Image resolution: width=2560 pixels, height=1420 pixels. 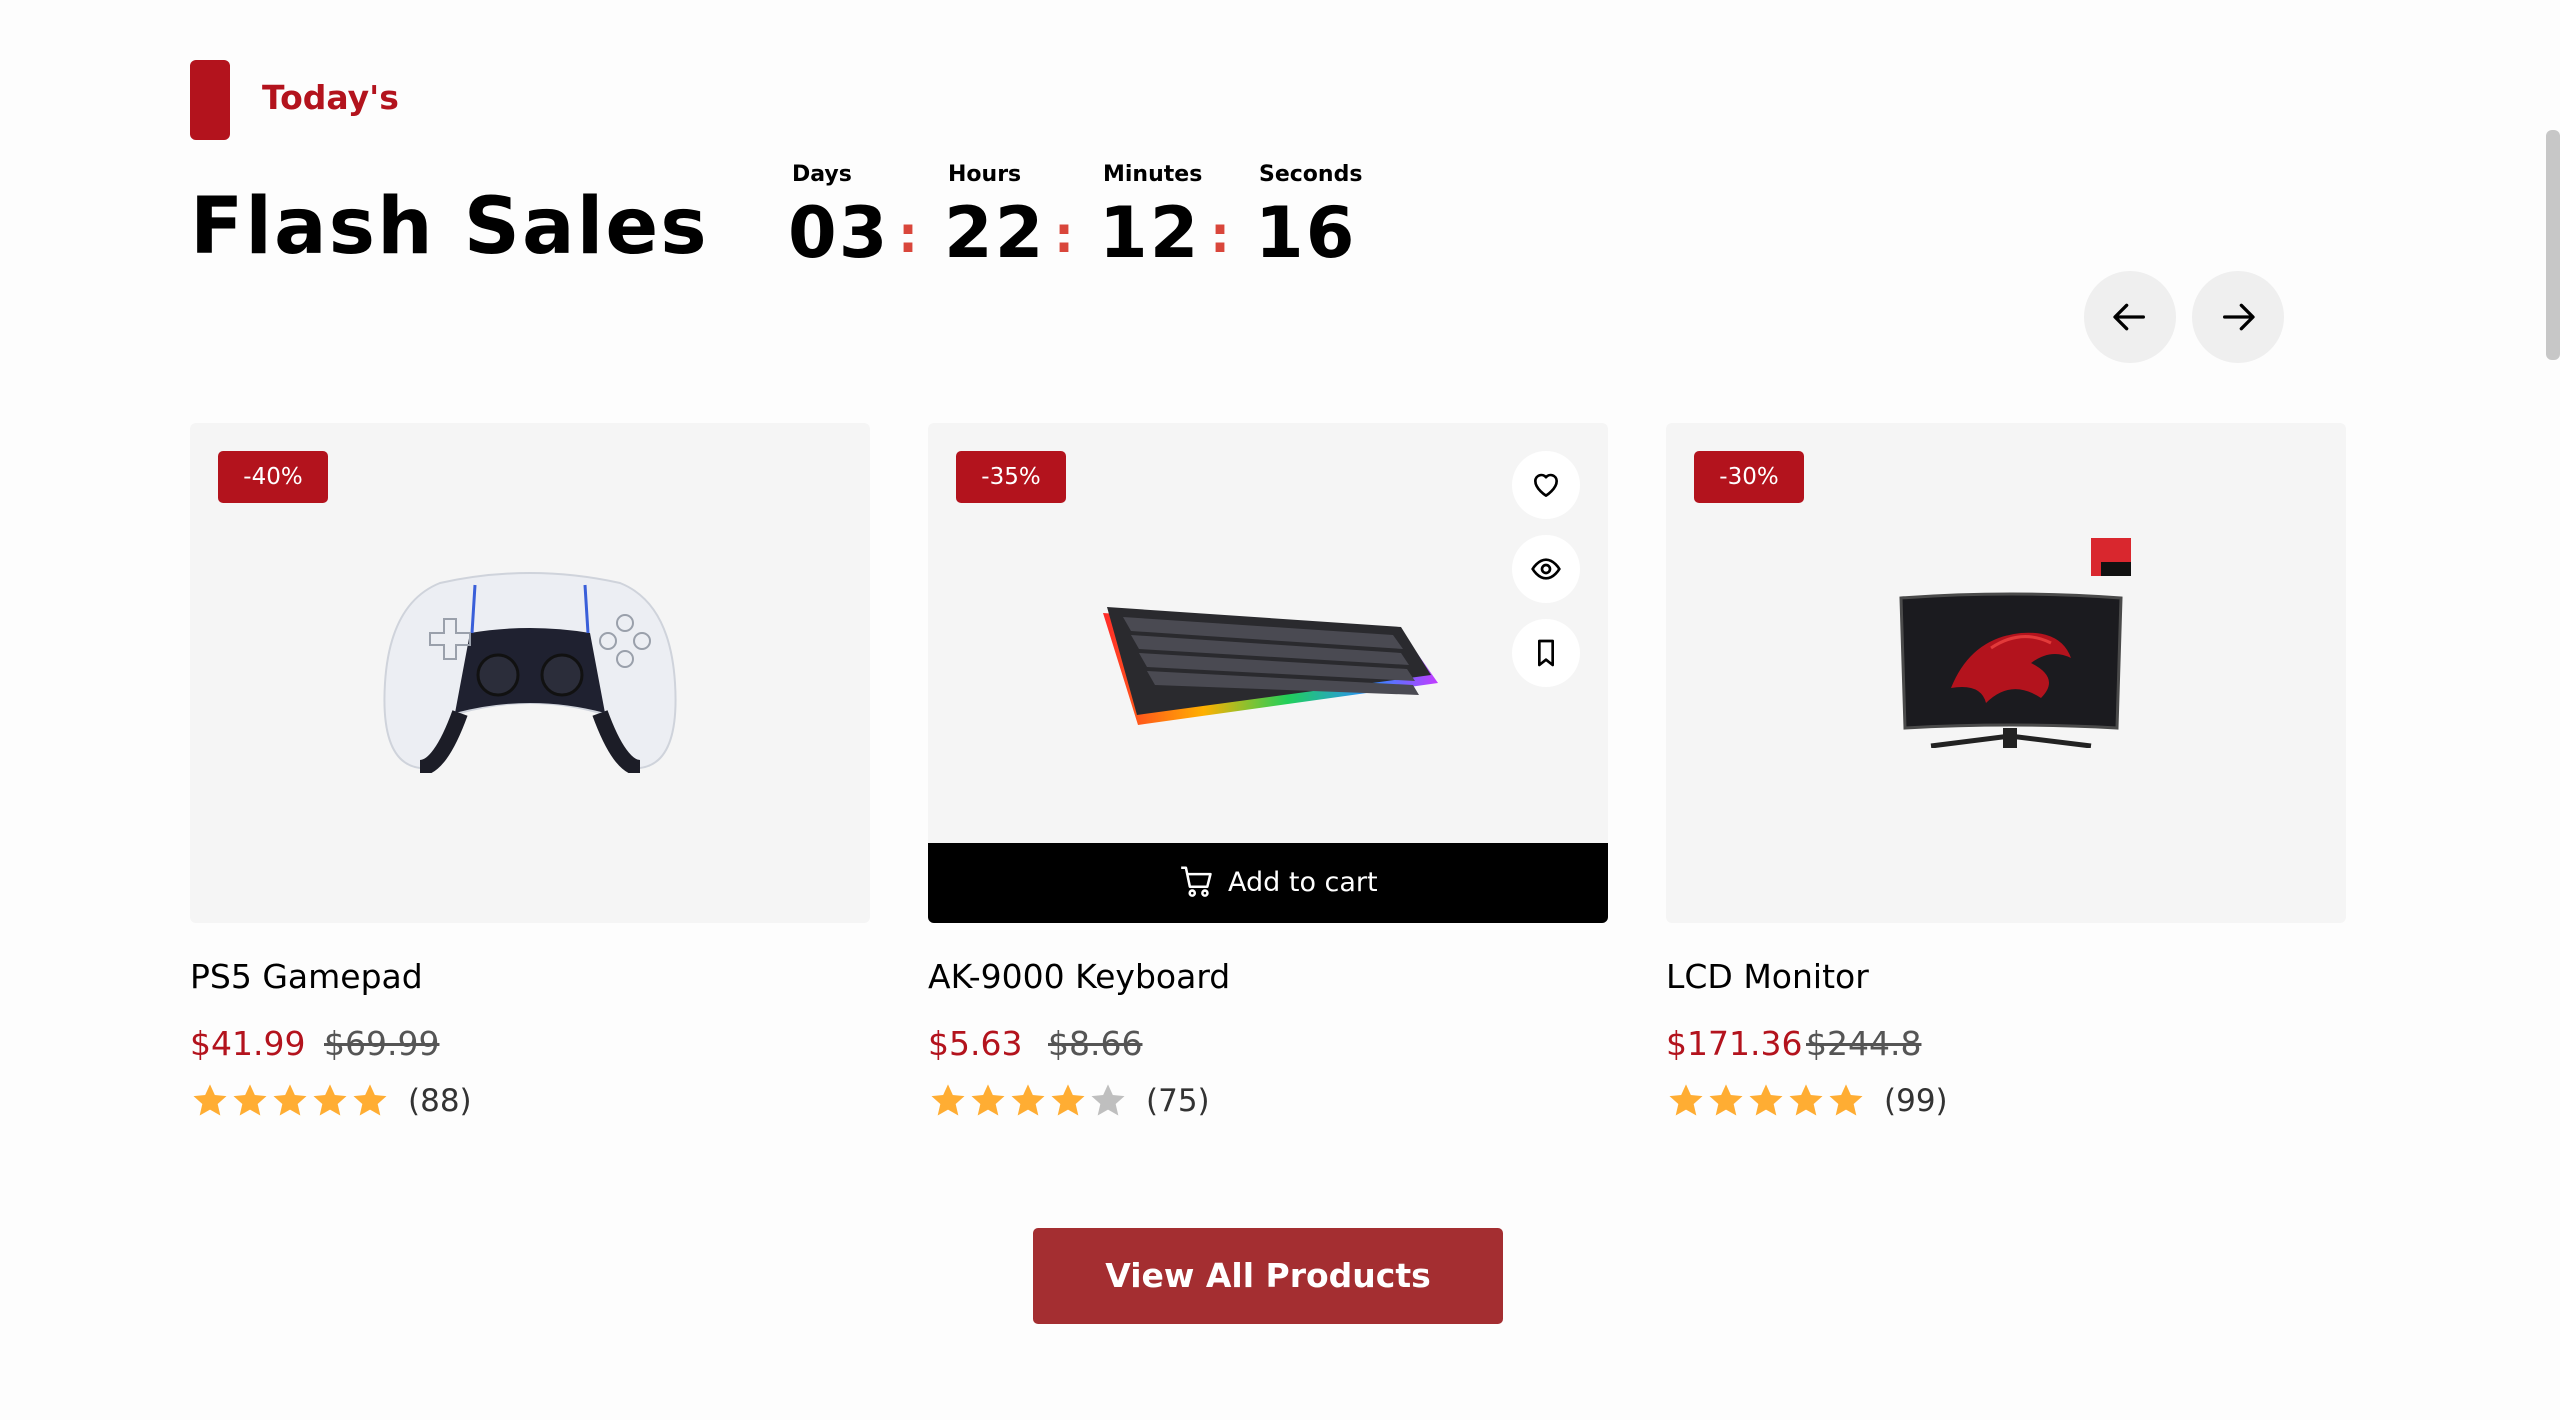 I want to click on wishlist-button, so click(x=1546, y=485).